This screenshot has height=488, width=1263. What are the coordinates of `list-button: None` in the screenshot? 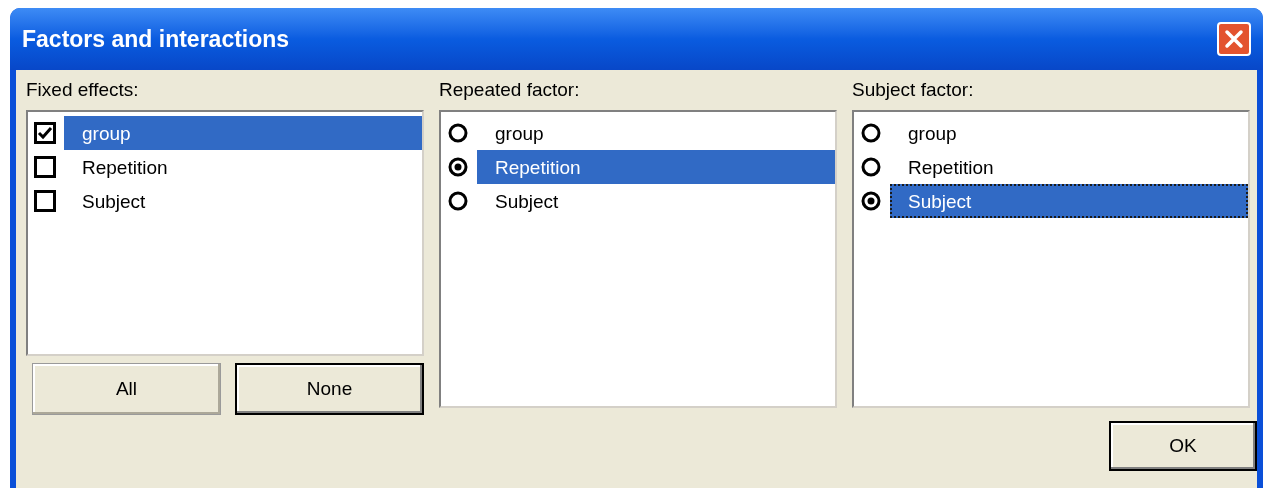 It's located at (329, 389).